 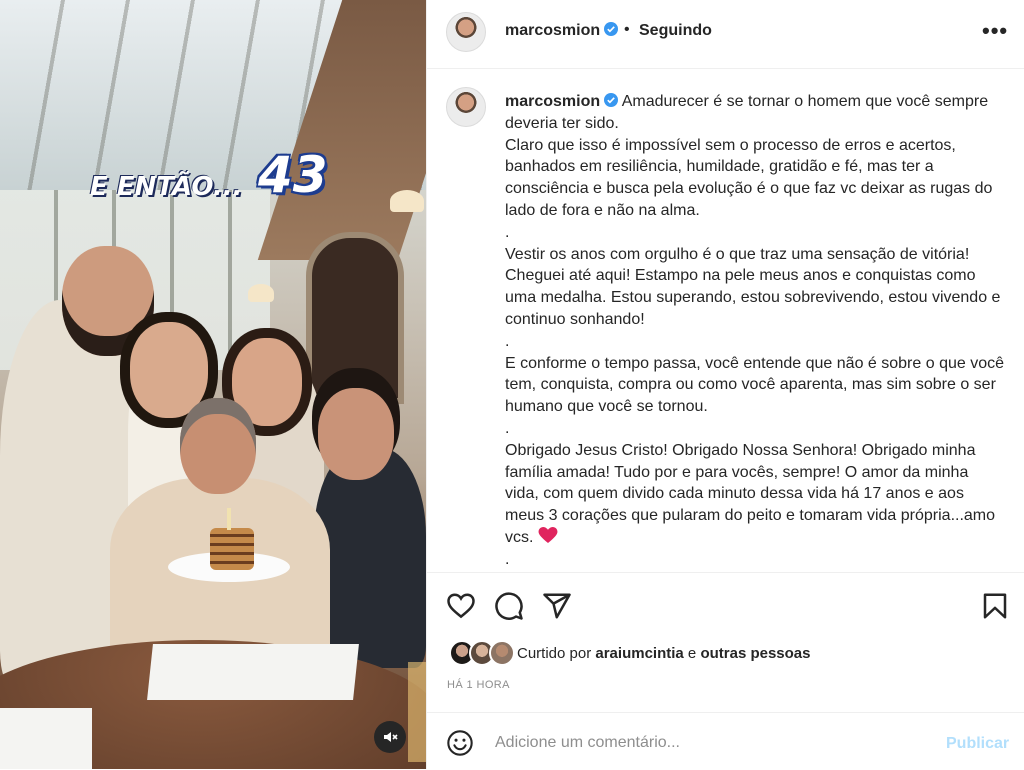 I want to click on arched-doorway, so click(x=355, y=318).